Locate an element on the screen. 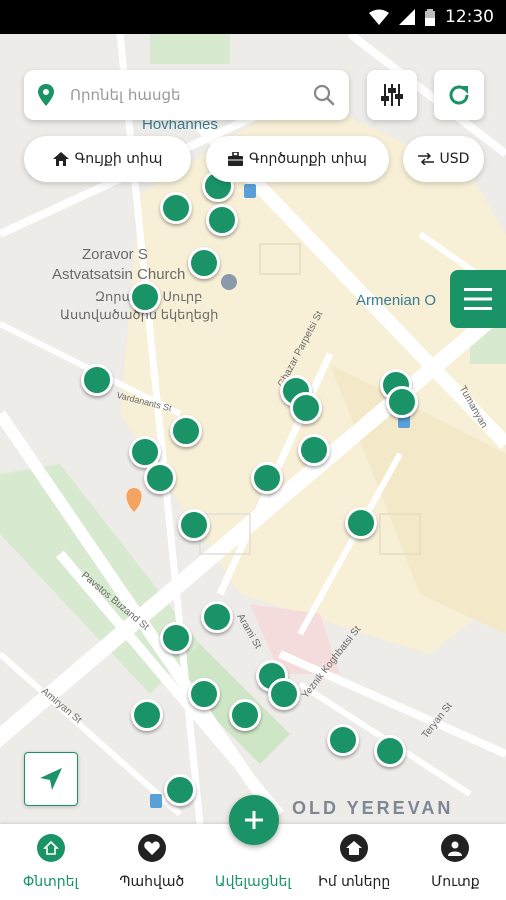 The height and width of the screenshot is (900, 506). heart-icon is located at coordinates (151, 848).